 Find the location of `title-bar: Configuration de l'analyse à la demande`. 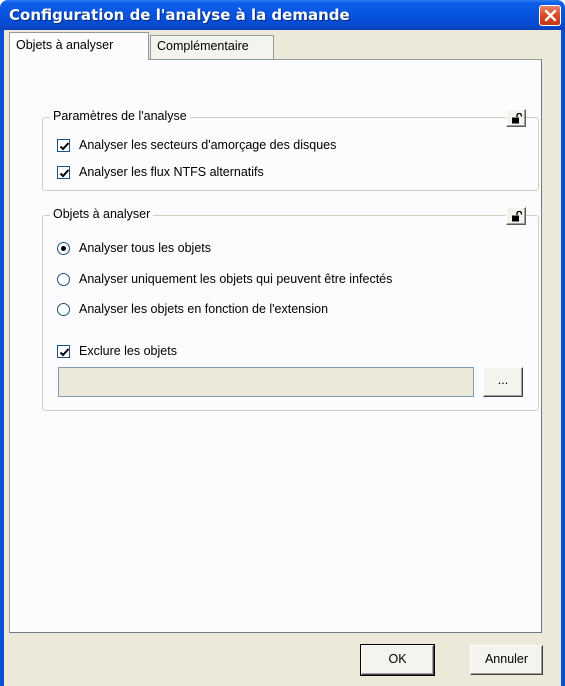

title-bar: Configuration de l'analyse à la demande is located at coordinates (282, 15).